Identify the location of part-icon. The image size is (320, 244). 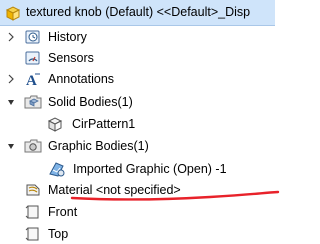
(13, 13).